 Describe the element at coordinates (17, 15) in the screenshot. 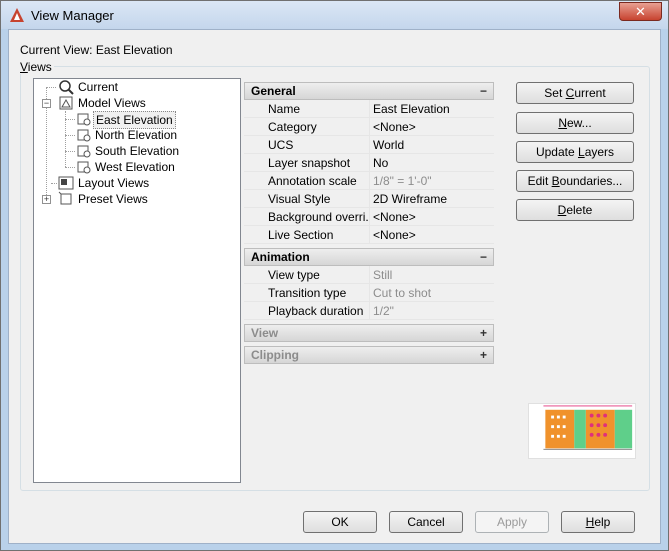

I see `autocad-app-icon` at that location.